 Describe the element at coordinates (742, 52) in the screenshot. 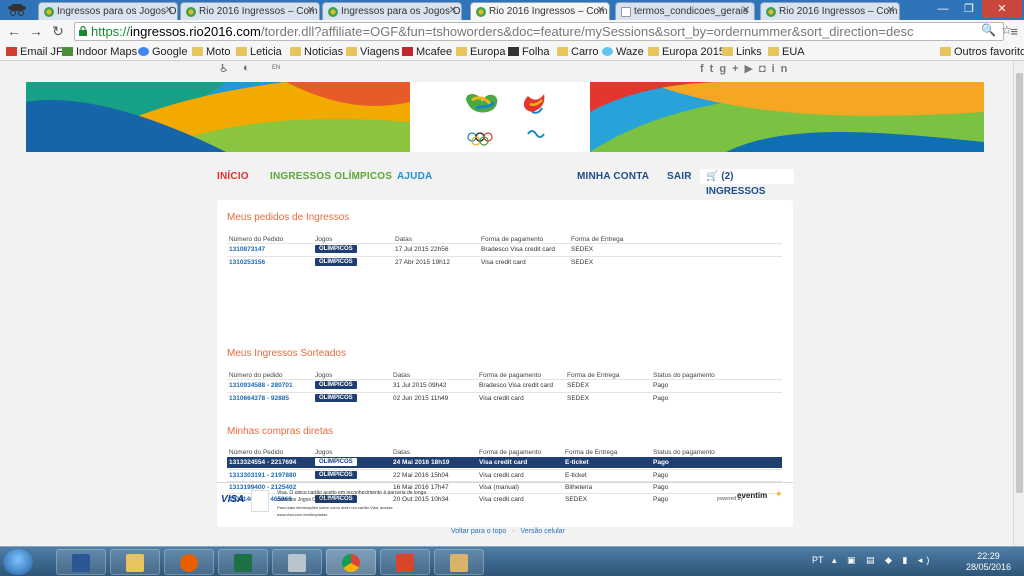

I see `bookmark-links: Links` at that location.